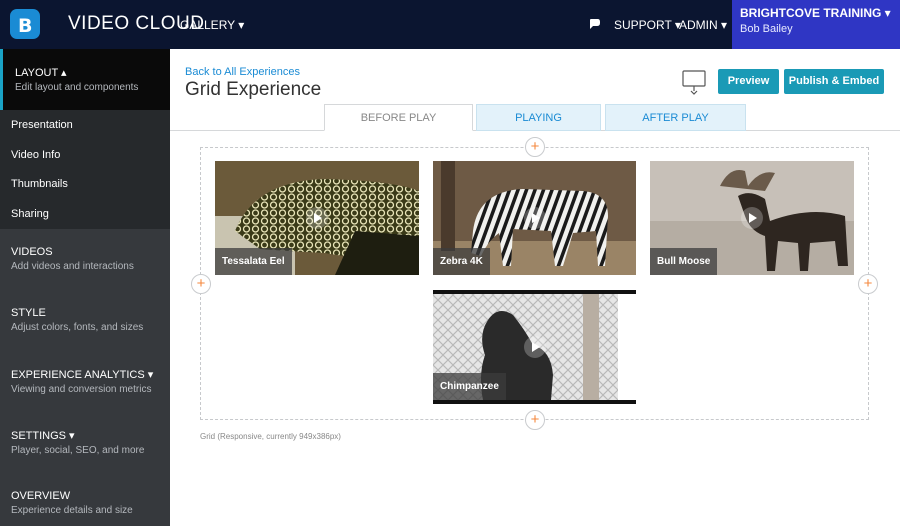  I want to click on video-card: Zebra 4K, so click(534, 218).